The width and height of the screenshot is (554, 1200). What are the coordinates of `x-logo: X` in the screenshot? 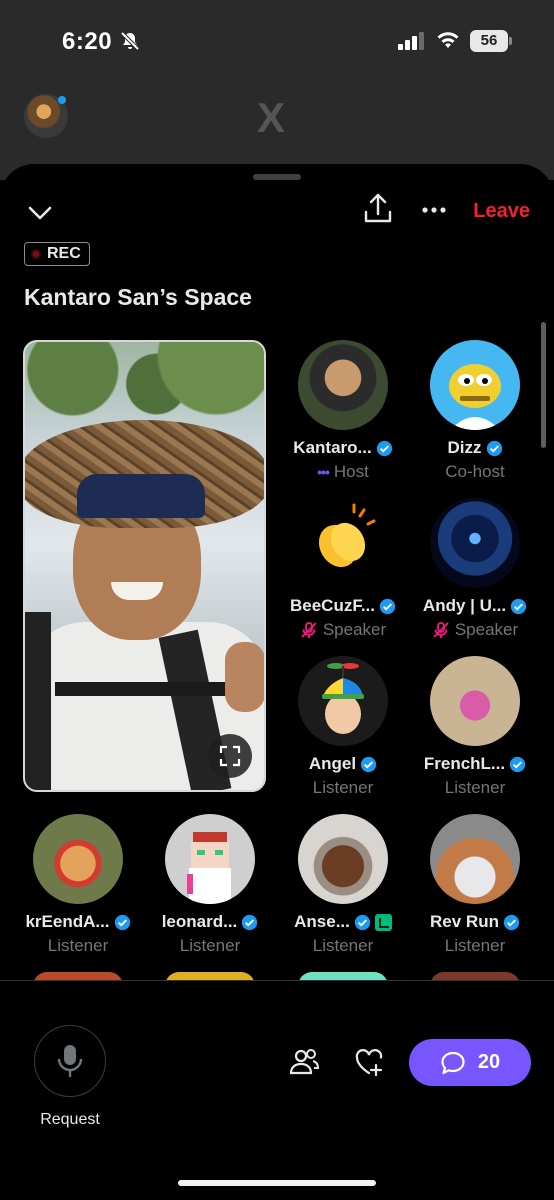 It's located at (271, 117).